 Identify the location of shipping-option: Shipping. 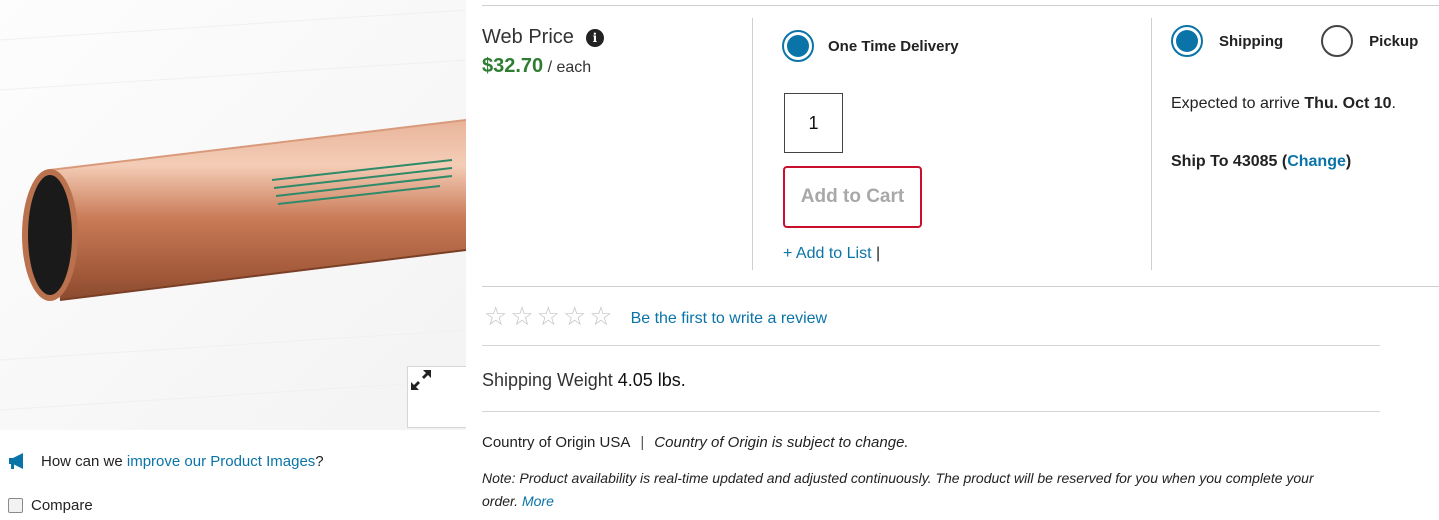
(1227, 41).